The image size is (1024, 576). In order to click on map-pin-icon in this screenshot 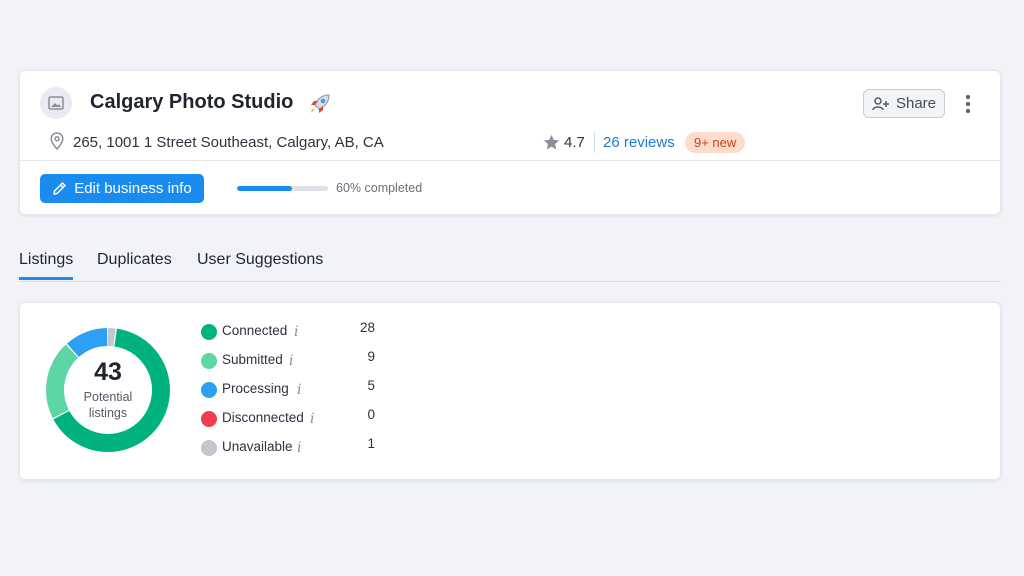, I will do `click(57, 141)`.